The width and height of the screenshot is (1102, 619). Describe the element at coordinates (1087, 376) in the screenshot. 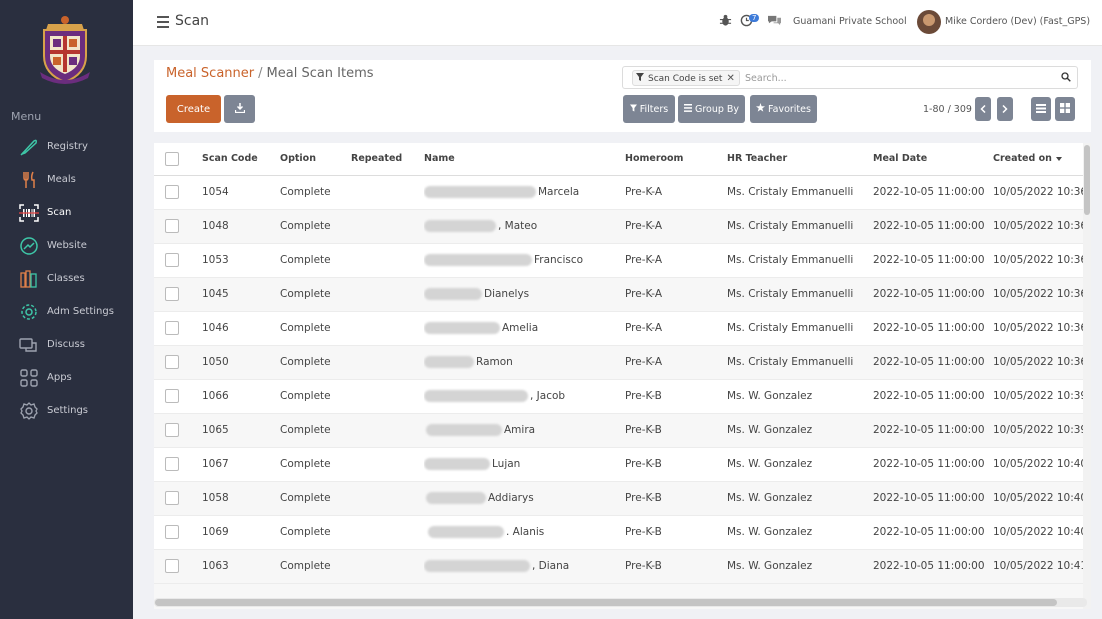

I see `vertical-scrollbar` at that location.